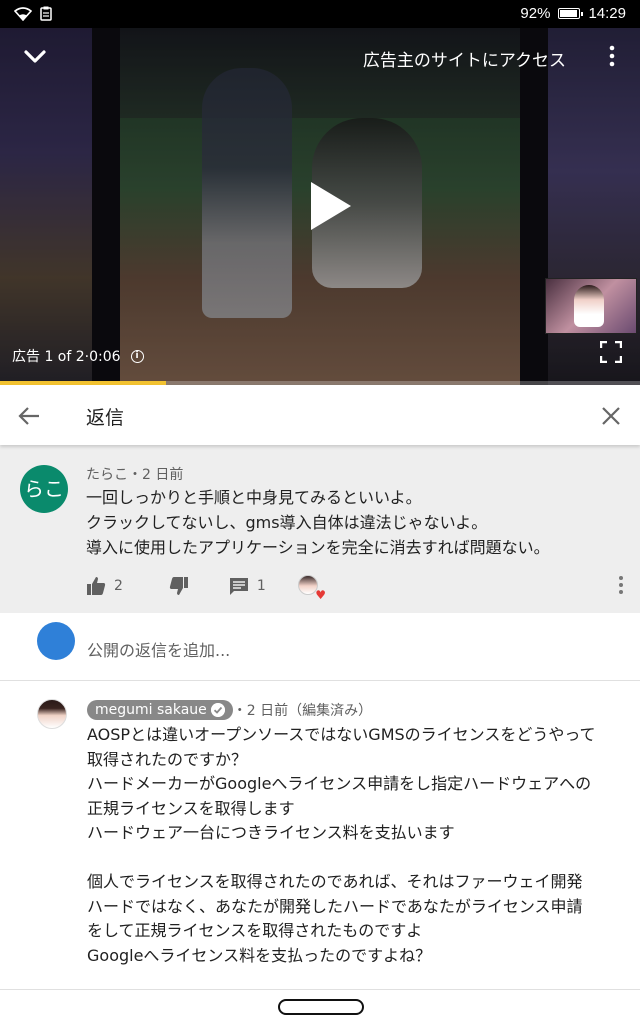 This screenshot has width=640, height=1024. I want to click on reply-line: 正規ライセンスを取得します, so click(191, 808).